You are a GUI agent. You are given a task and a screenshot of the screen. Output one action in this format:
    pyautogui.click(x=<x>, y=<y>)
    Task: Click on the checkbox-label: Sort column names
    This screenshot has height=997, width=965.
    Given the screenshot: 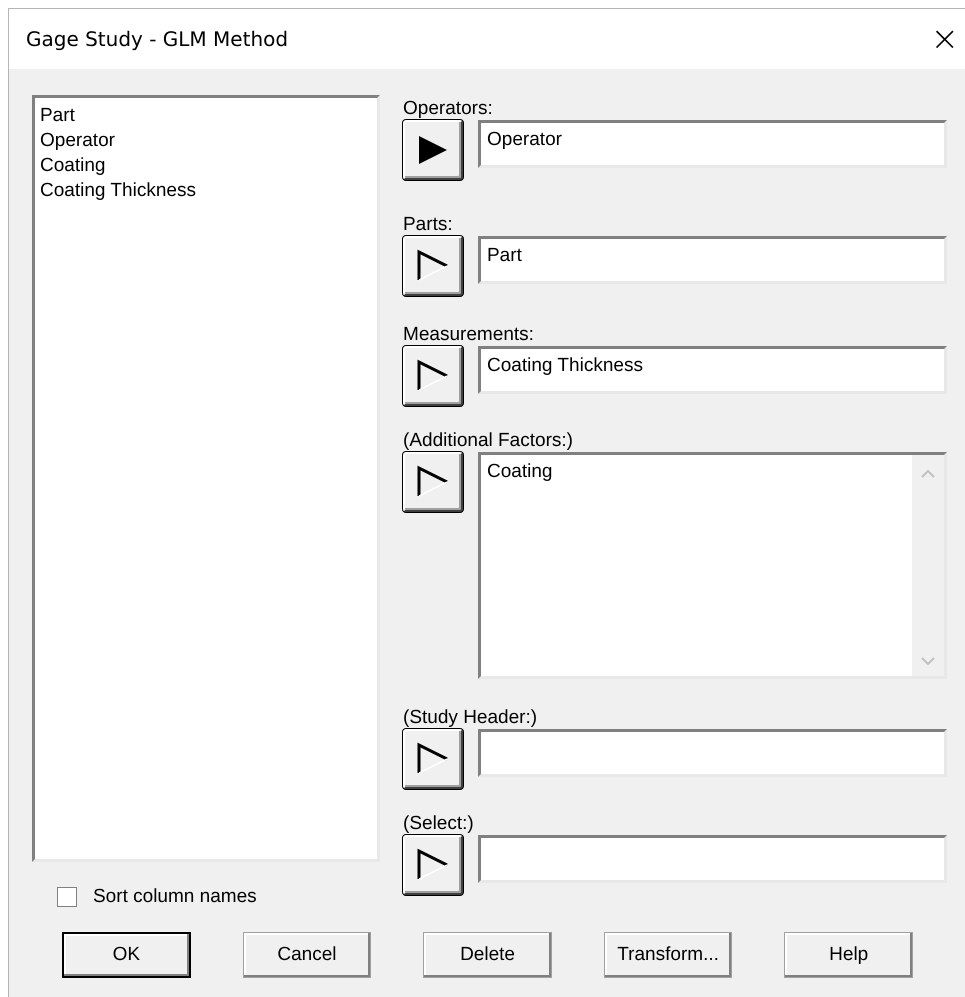 What is the action you would take?
    pyautogui.click(x=175, y=897)
    